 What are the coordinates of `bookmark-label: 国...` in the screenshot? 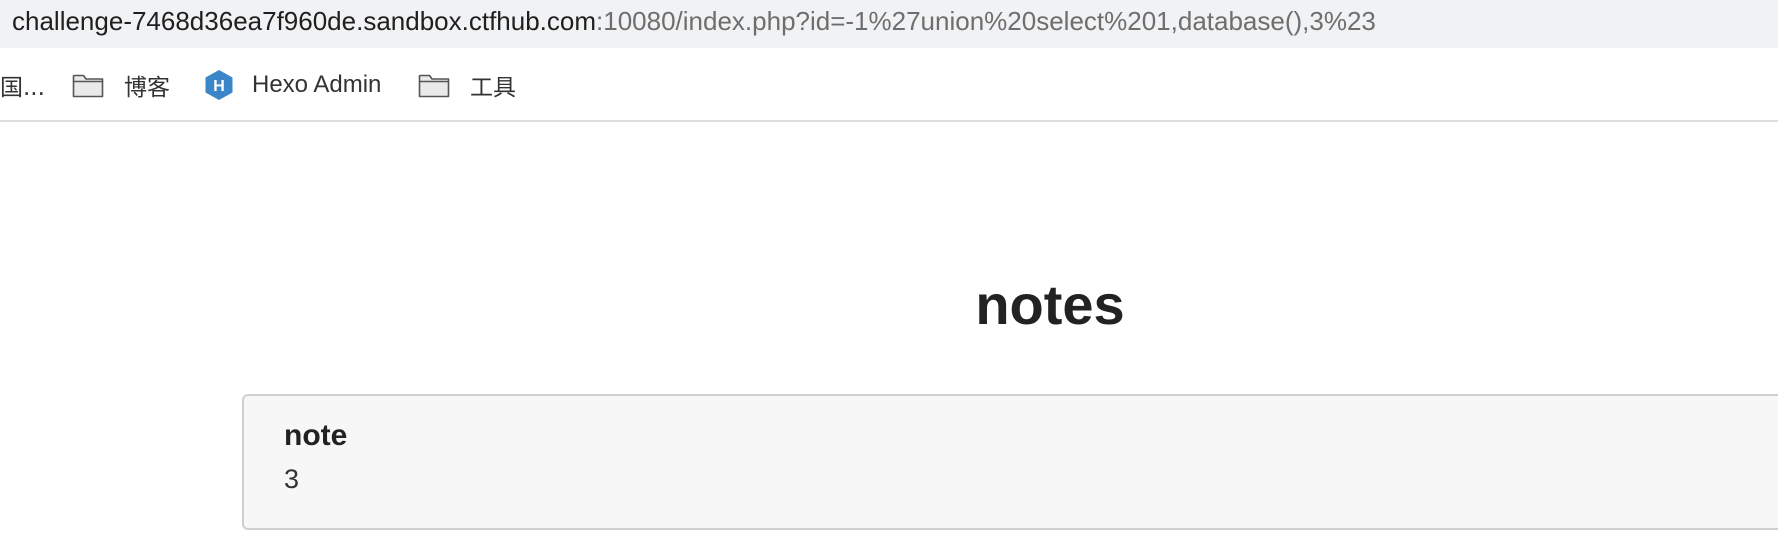 It's located at (22, 88).